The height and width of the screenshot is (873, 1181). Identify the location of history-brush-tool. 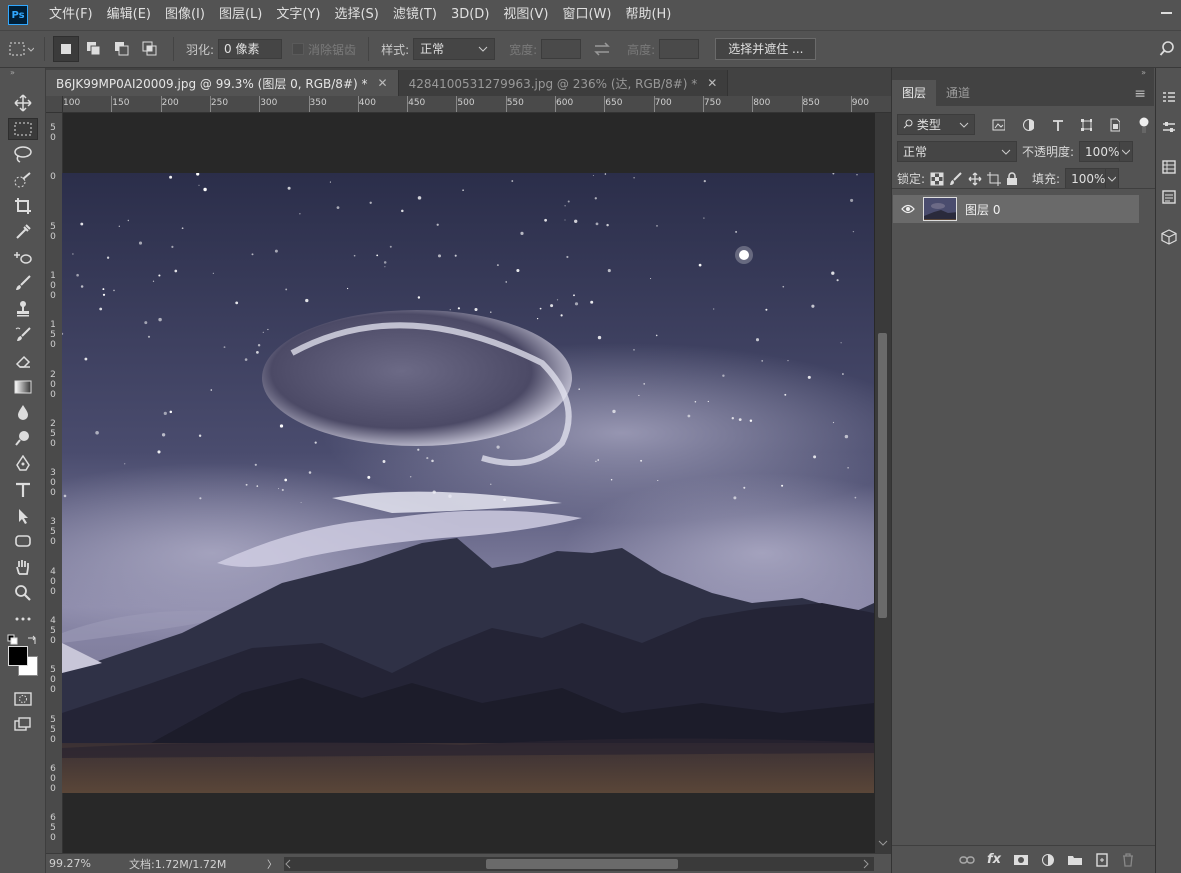
(23, 335).